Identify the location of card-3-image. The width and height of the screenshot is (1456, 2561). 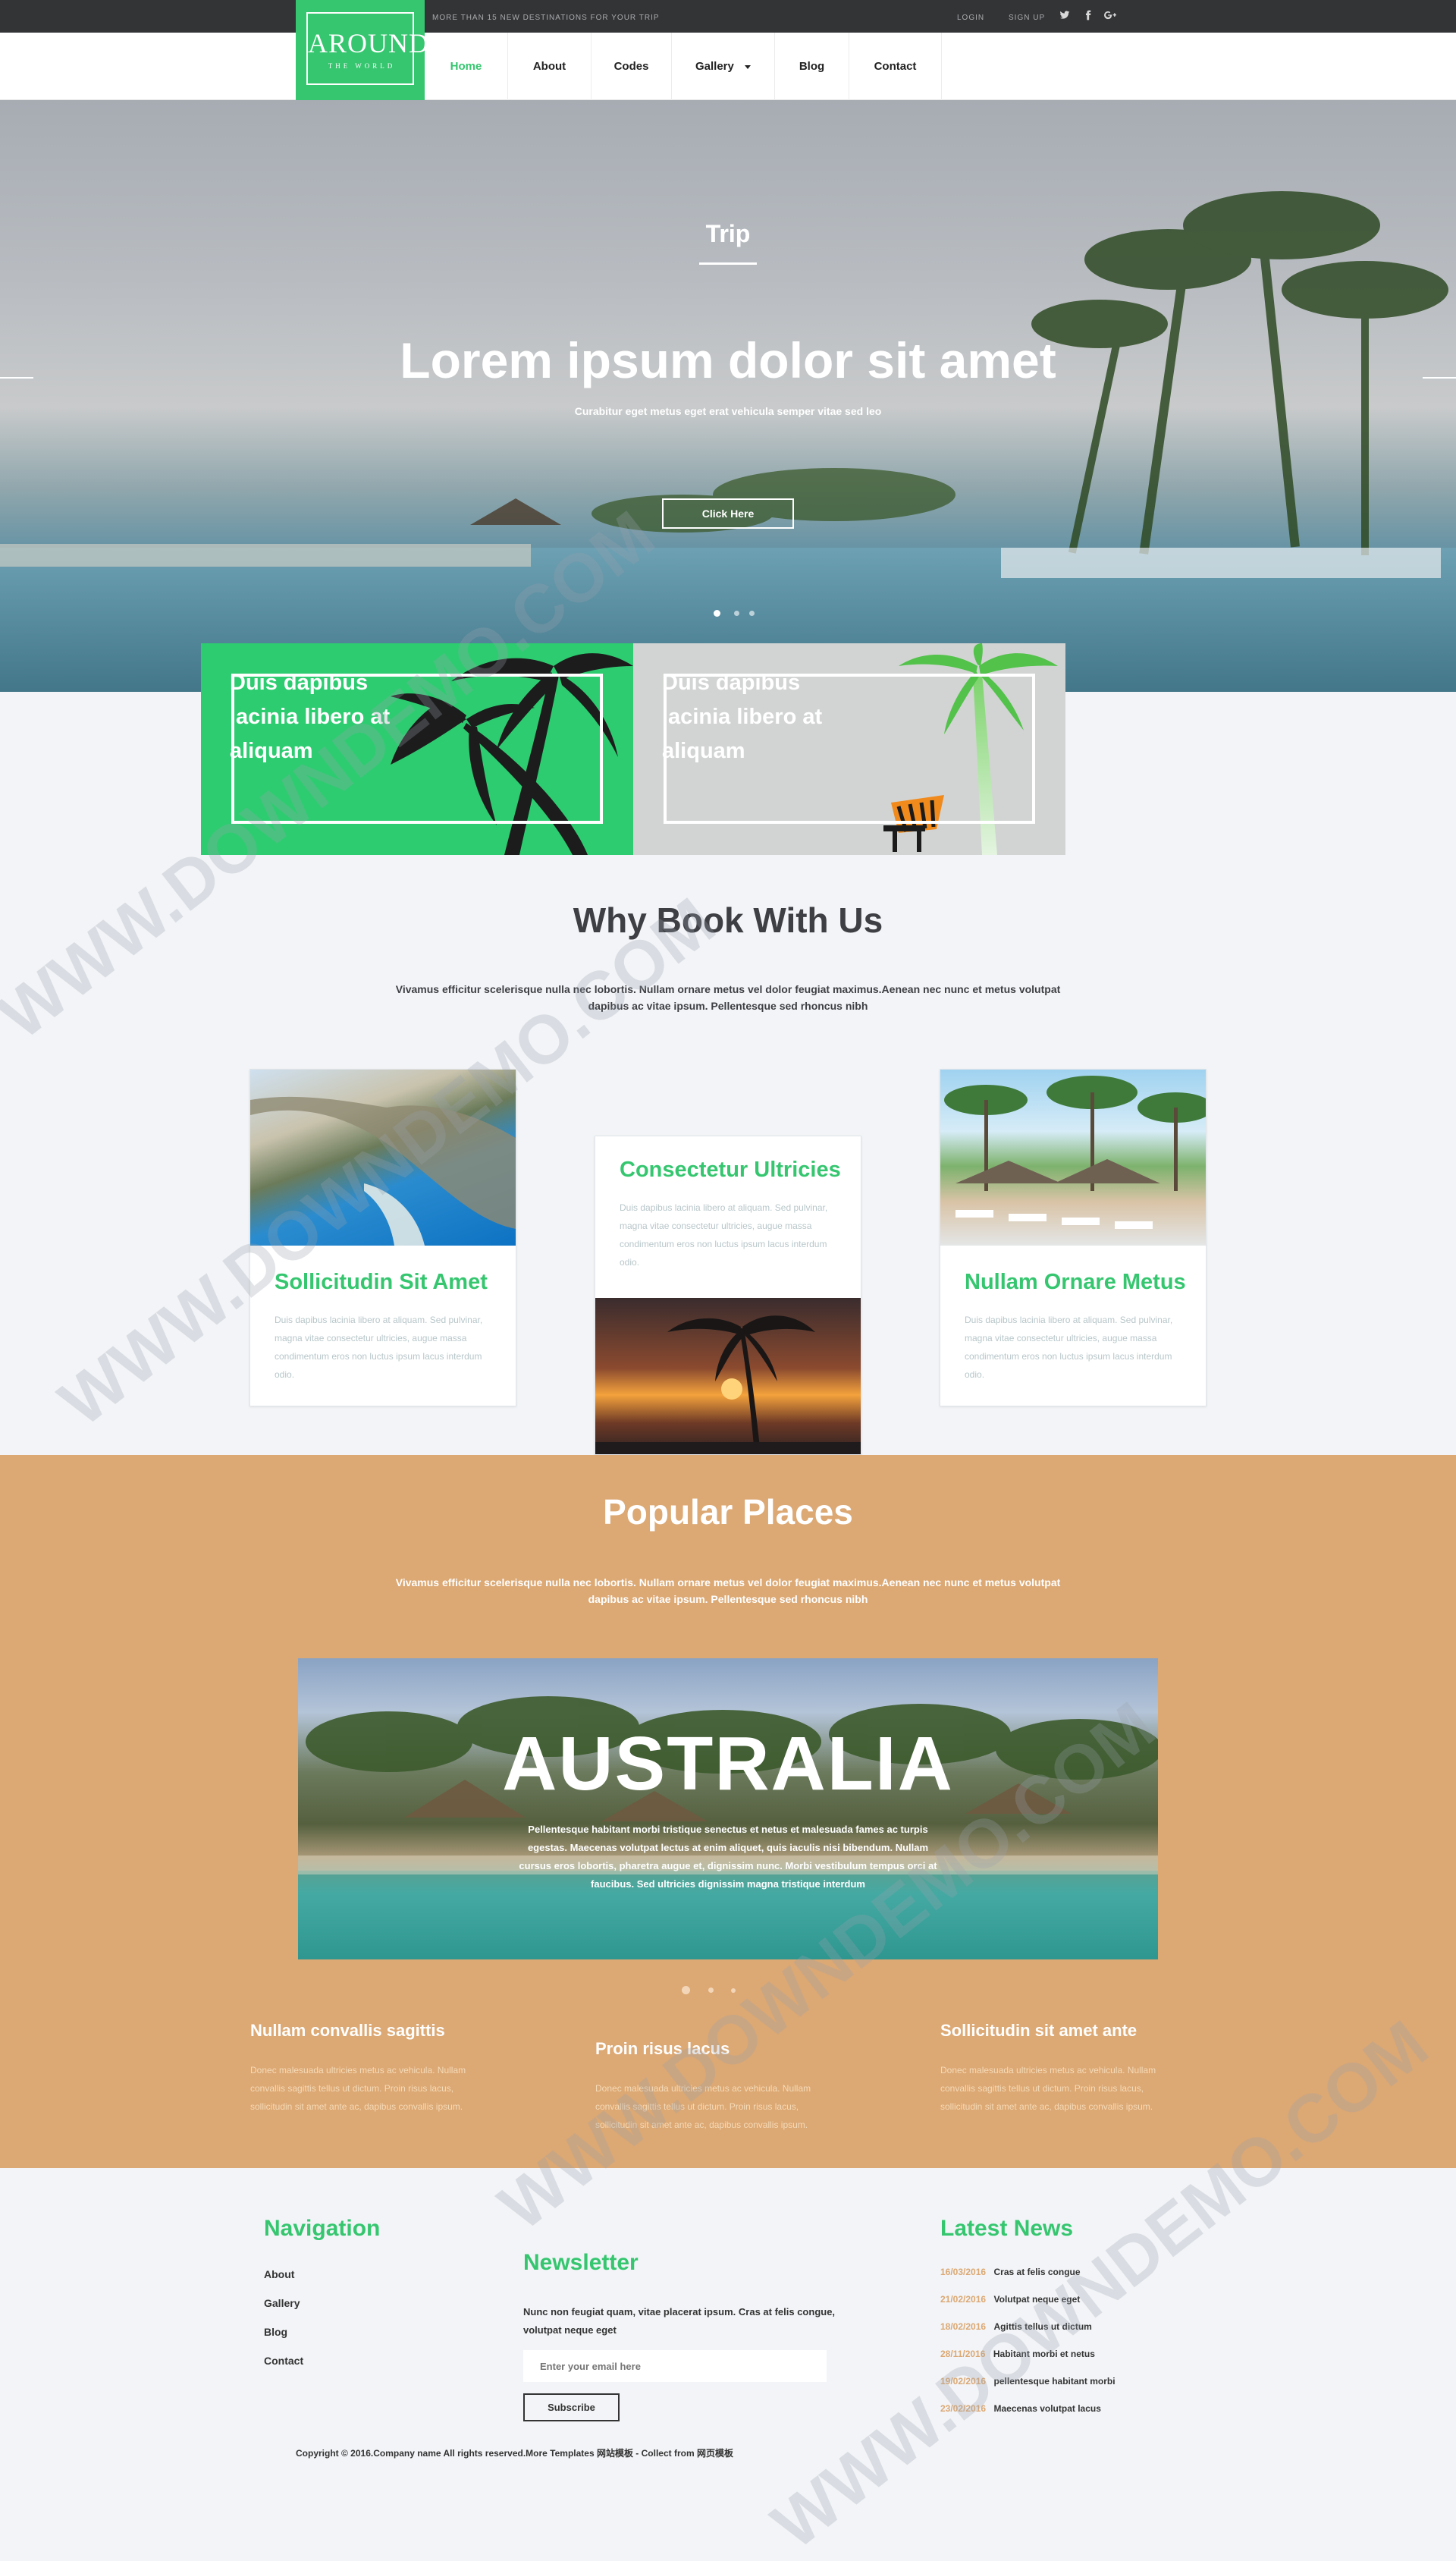
(1076, 1158).